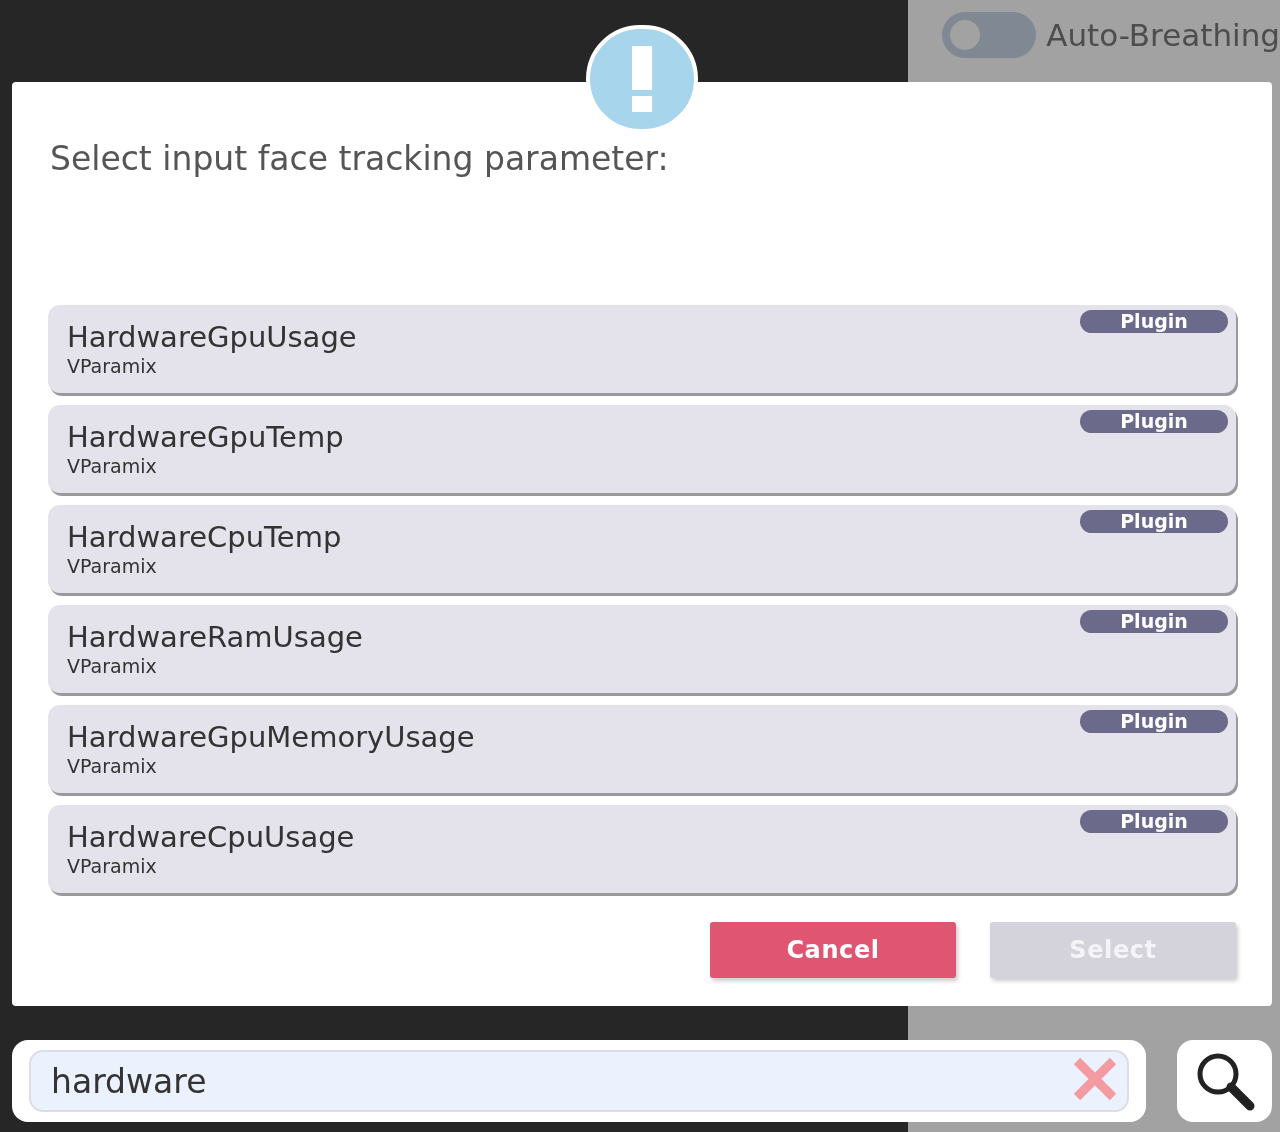 This screenshot has width=1280, height=1132. Describe the element at coordinates (989, 35) in the screenshot. I see `toggle-switch` at that location.